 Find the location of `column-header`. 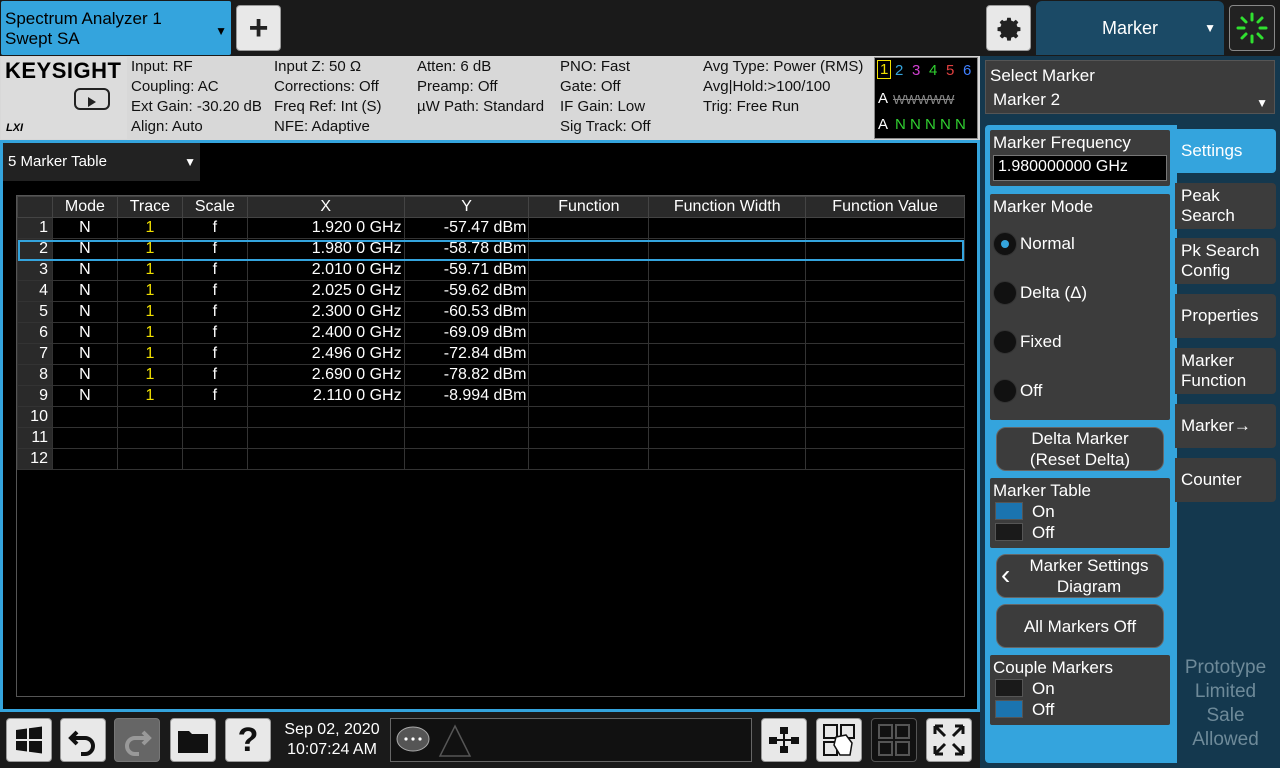

column-header is located at coordinates (35, 207).